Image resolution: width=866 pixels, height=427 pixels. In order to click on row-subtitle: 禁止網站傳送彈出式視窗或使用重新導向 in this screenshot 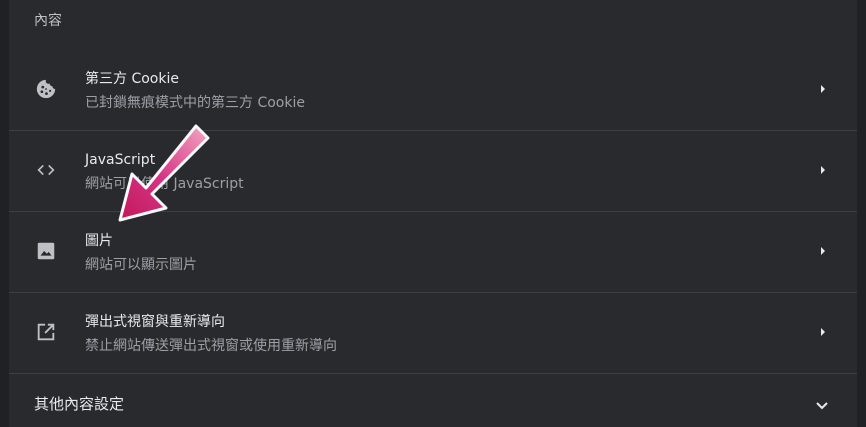, I will do `click(211, 346)`.